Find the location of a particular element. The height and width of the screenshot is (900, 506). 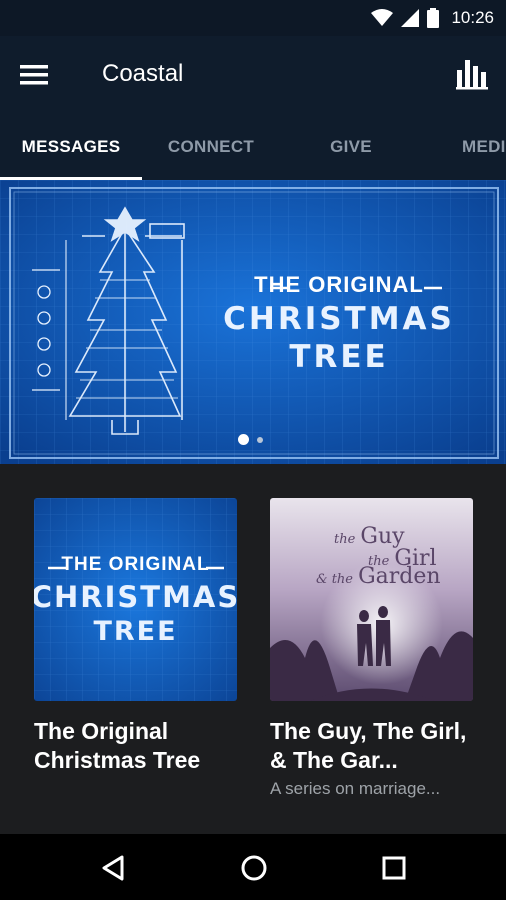

banner-line3: TREE is located at coordinates (339, 357).